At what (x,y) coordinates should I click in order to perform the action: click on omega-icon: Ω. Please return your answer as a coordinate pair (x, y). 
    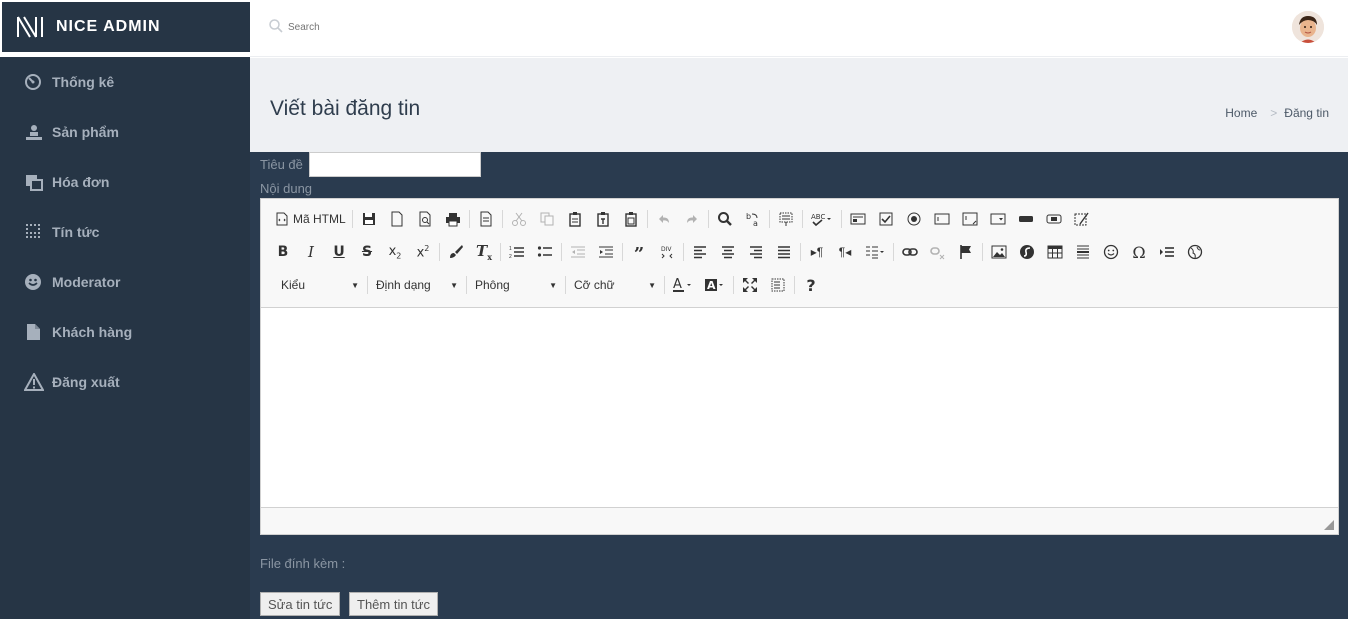
    Looking at the image, I should click on (1139, 252).